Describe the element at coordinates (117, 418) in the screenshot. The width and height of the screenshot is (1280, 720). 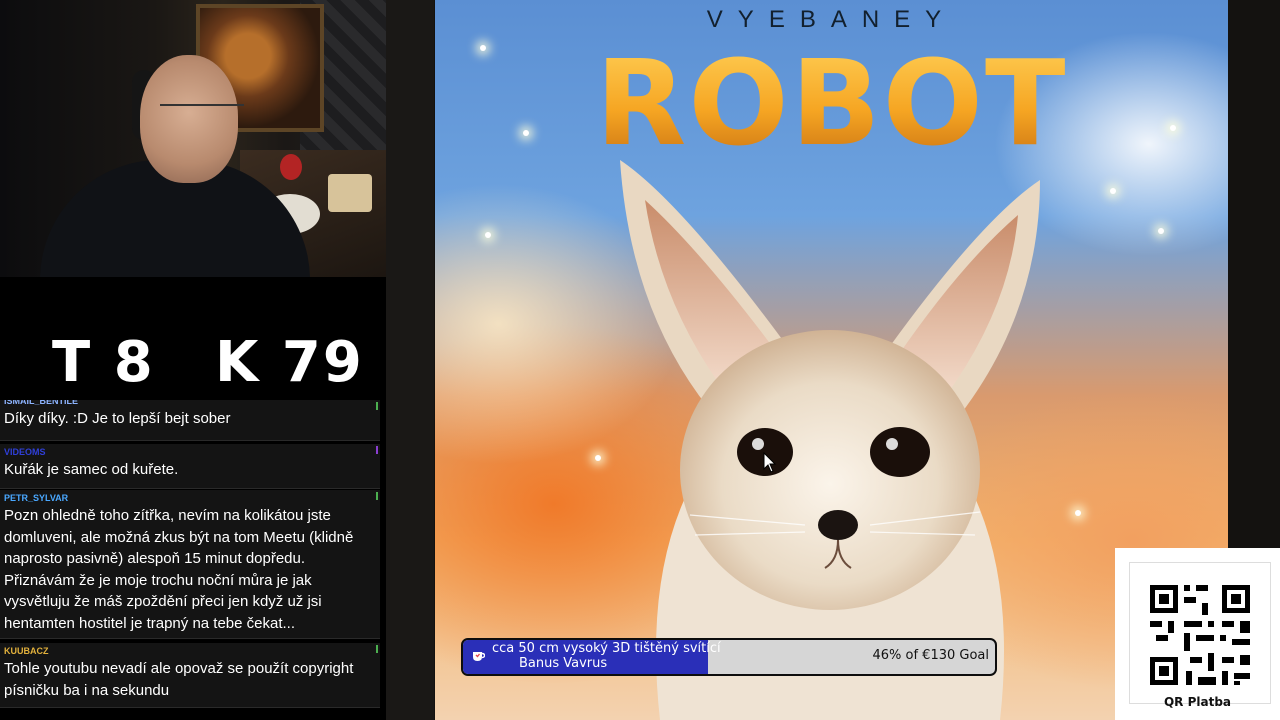
I see `chat-text: Díky díky. :D Je to lepší bejt sober` at that location.